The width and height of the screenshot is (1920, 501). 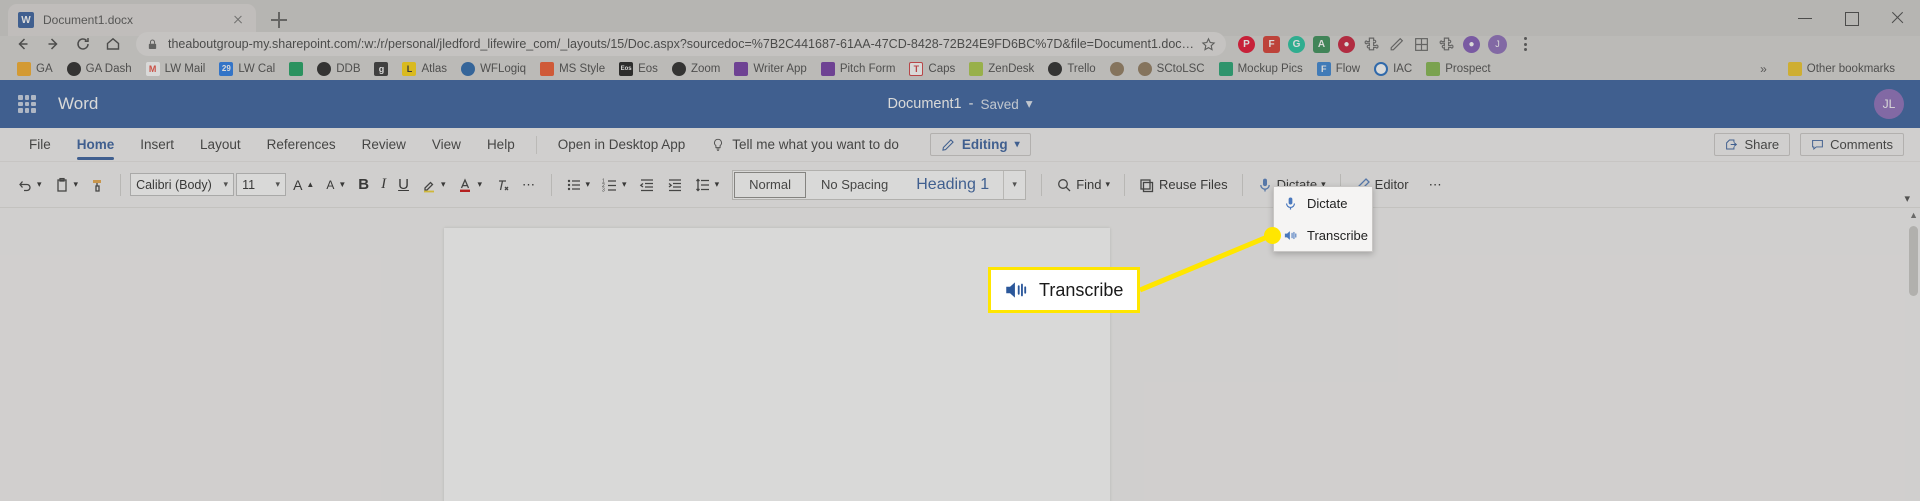 What do you see at coordinates (529, 185) in the screenshot?
I see `more-font-options-button: ⋯` at bounding box center [529, 185].